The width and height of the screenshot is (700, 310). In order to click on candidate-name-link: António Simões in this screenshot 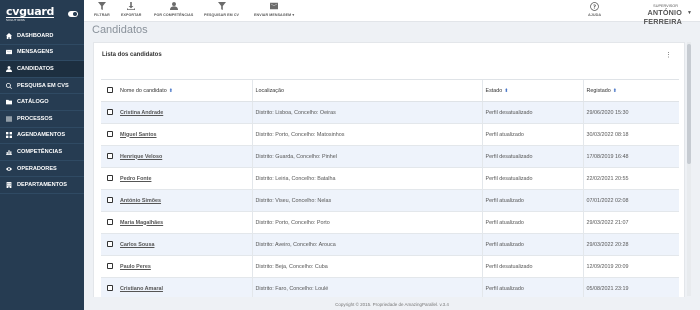, I will do `click(140, 201)`.